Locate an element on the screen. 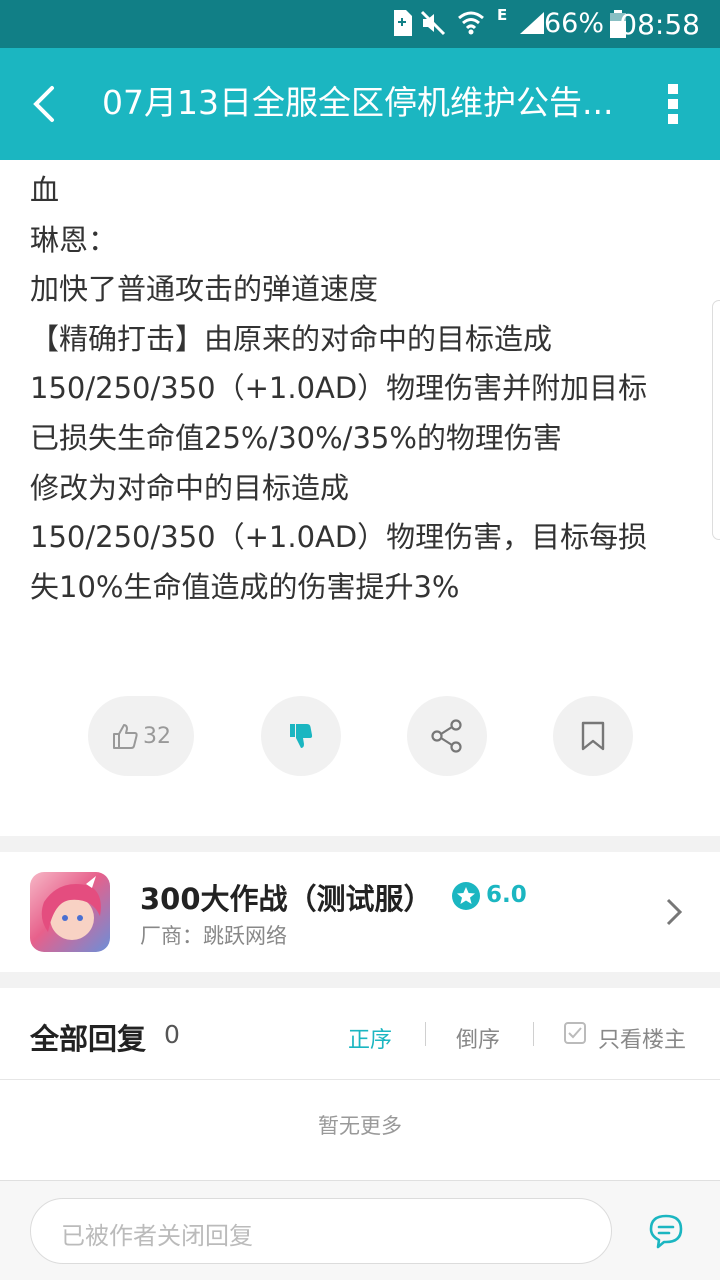 This screenshot has width=720, height=1280. action-row: 32 is located at coordinates (360, 736).